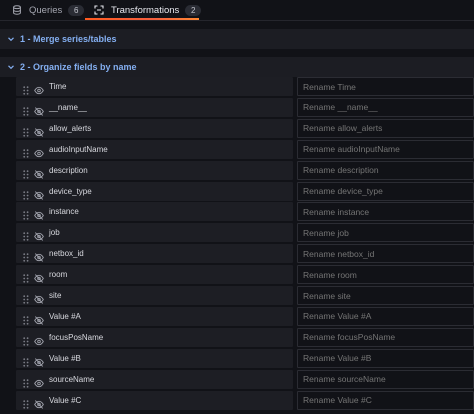  I want to click on field-name: description, so click(68, 170).